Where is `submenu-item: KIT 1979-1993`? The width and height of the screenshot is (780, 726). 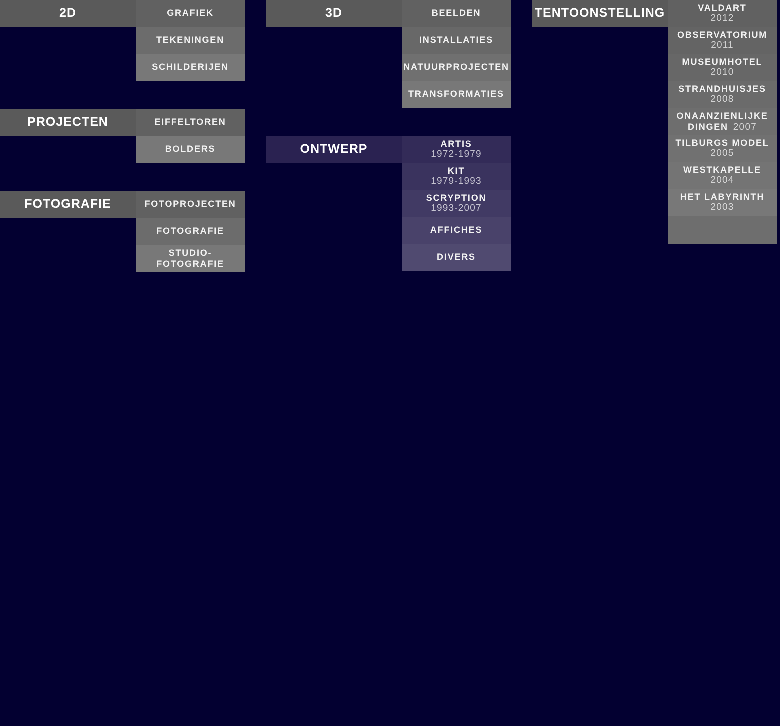
submenu-item: KIT 1979-1993 is located at coordinates (456, 176).